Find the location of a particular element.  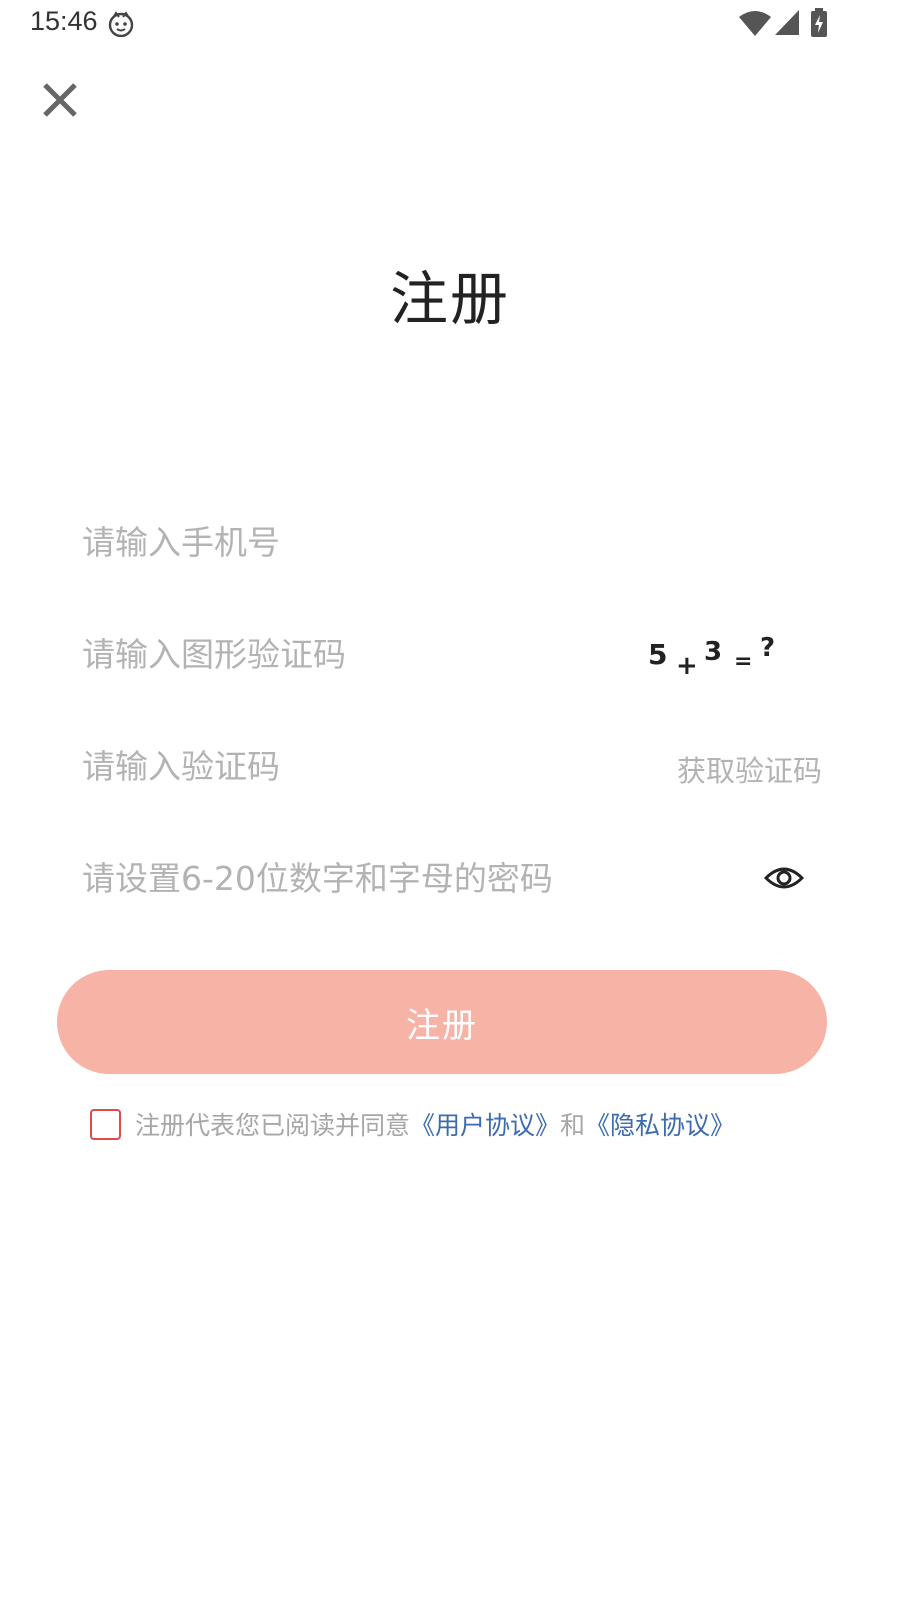

captcha-image: 5 + 3 = ? is located at coordinates (716, 655).